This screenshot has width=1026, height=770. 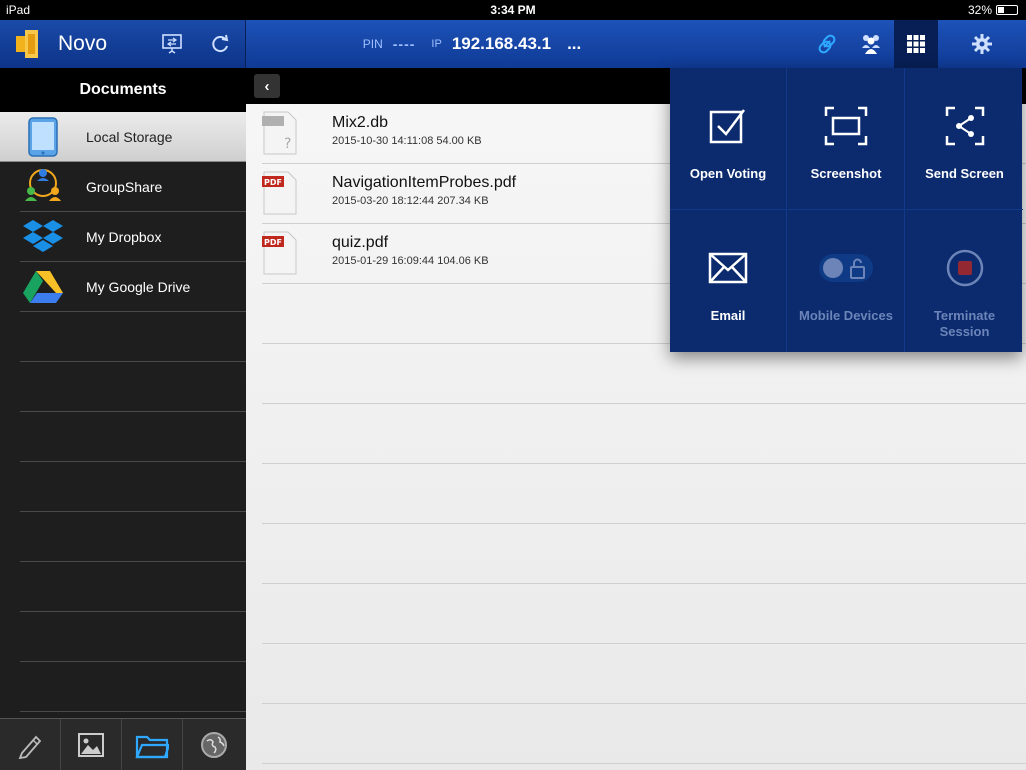 I want to click on ip-label: IP, so click(x=436, y=44).